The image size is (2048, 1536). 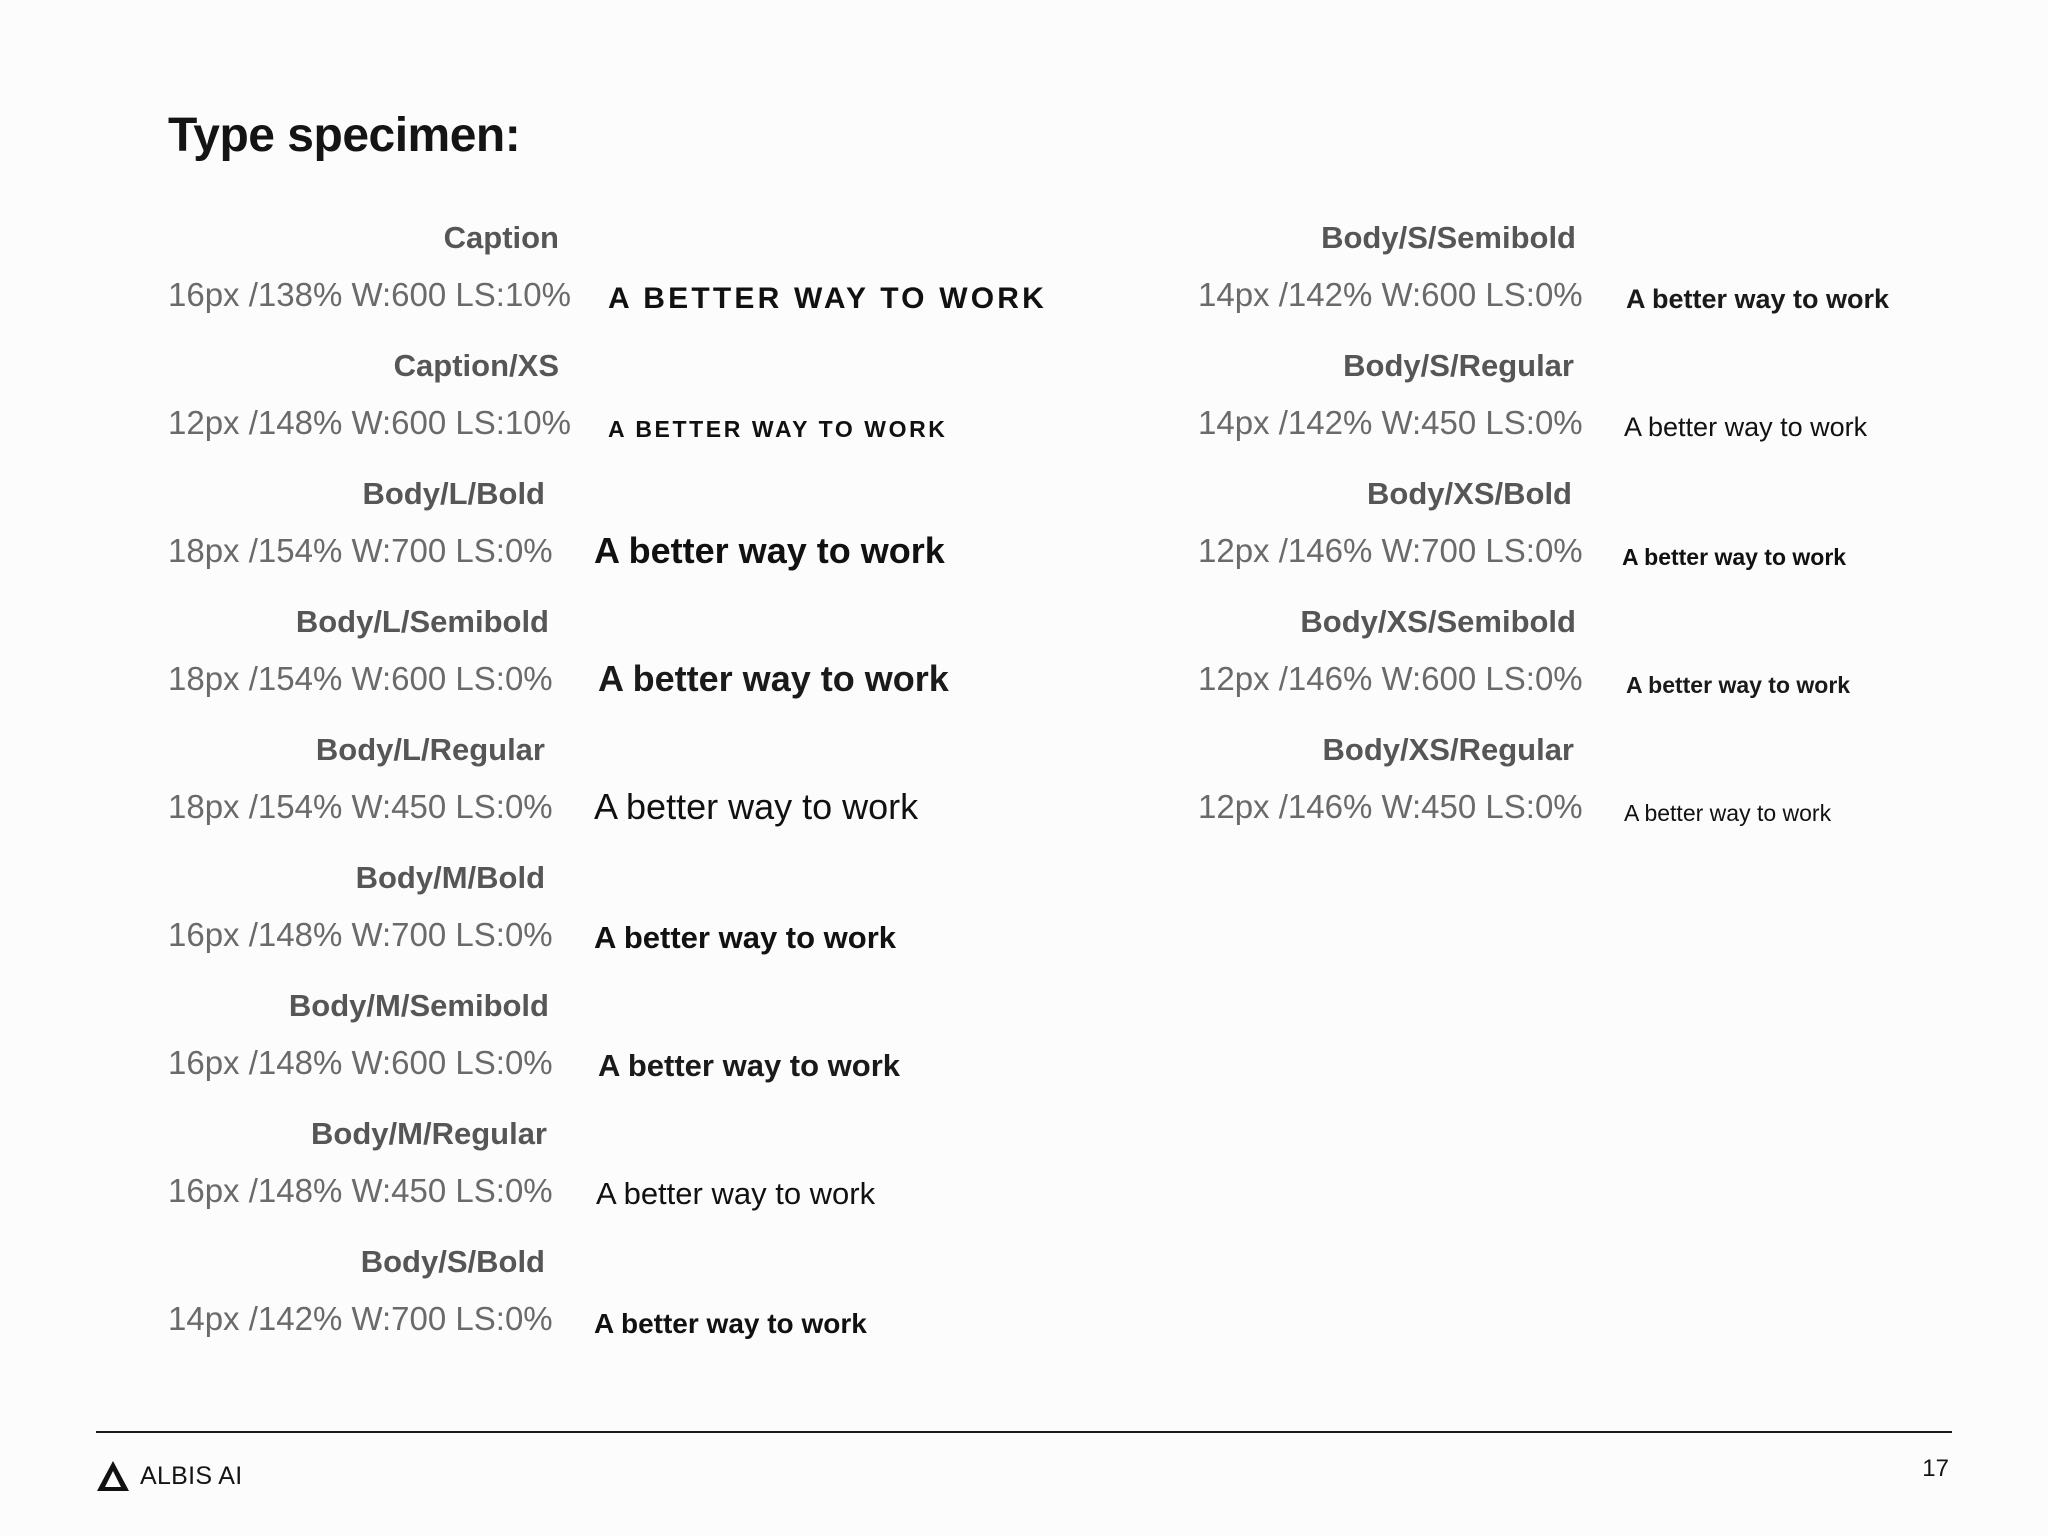 I want to click on style-name: Body/XS/Regular, so click(x=1448, y=749).